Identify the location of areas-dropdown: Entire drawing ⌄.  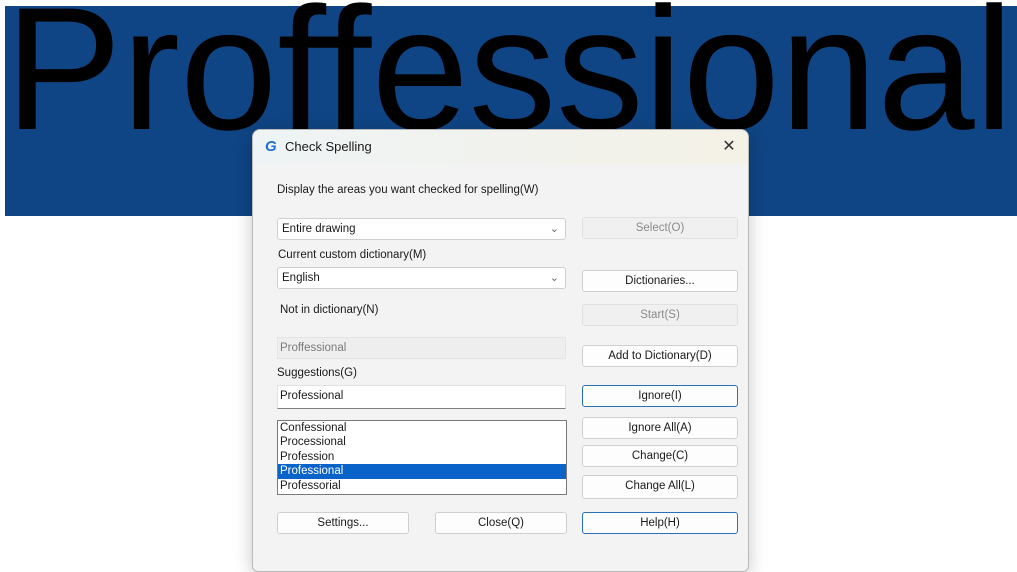
(421, 229).